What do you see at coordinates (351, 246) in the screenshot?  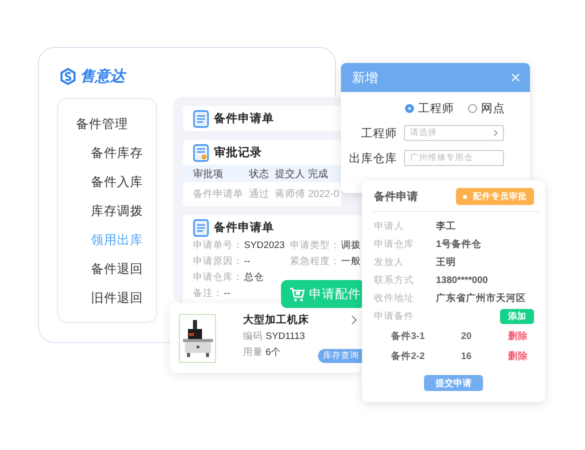 I see `field-value: 调拨` at bounding box center [351, 246].